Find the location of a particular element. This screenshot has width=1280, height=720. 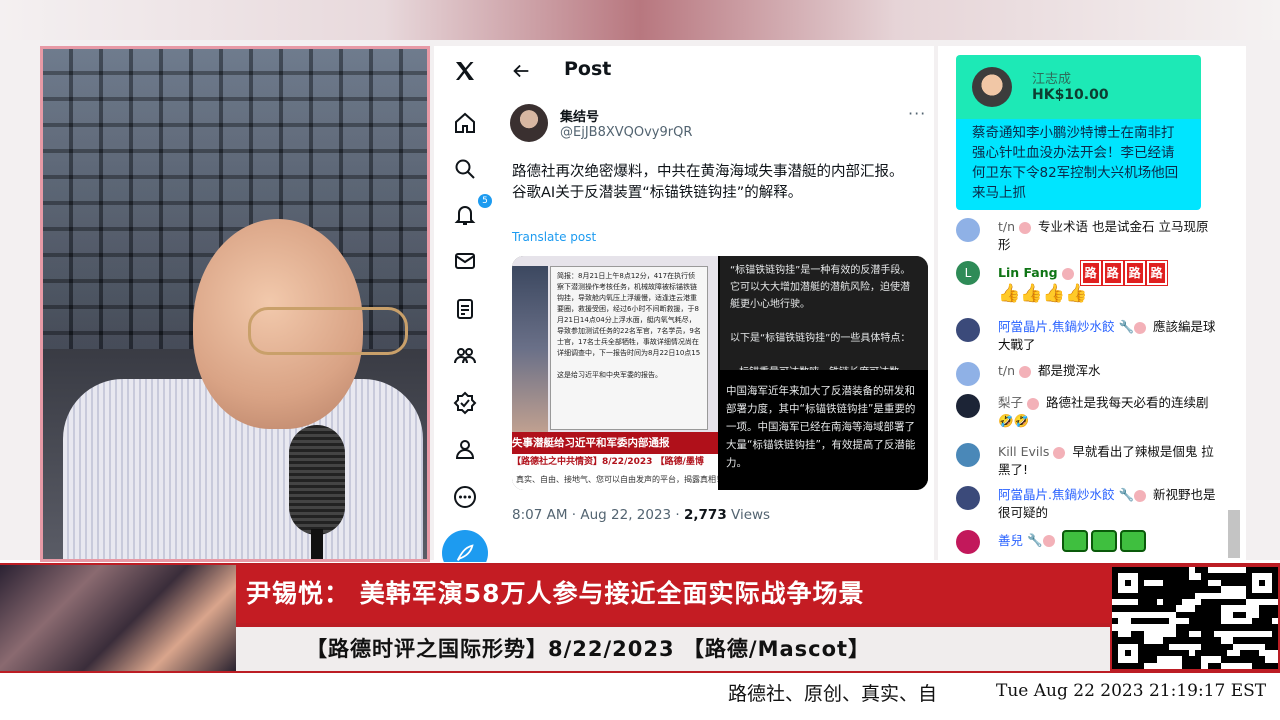

chat-text: 都是搅浑水 is located at coordinates (1069, 370).